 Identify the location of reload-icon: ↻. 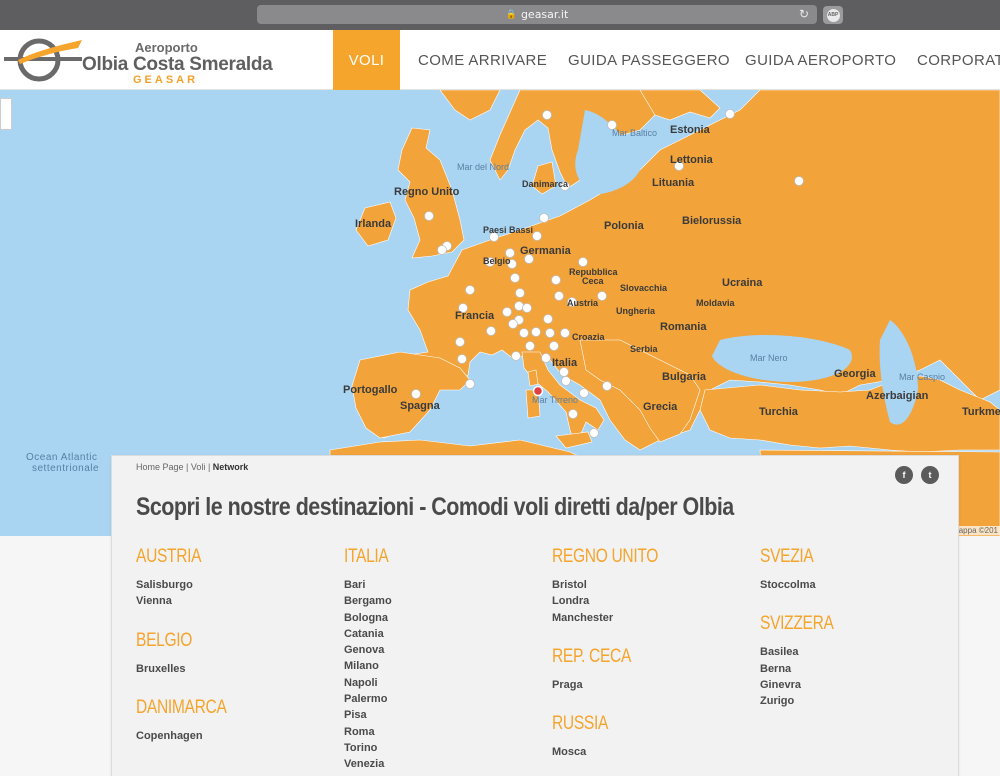
(804, 14).